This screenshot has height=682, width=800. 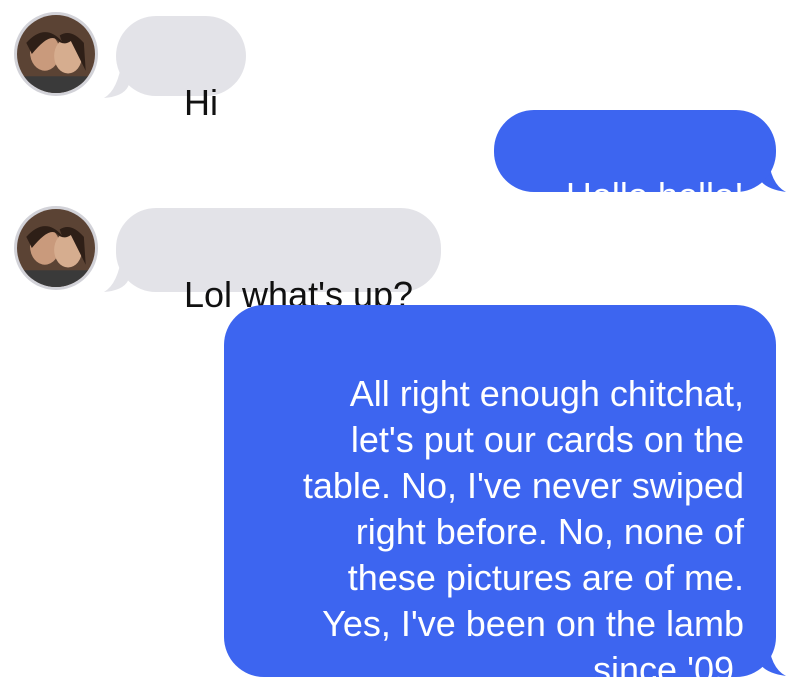 What do you see at coordinates (634, 163) in the screenshot?
I see `outgoing-message: Hello hello!` at bounding box center [634, 163].